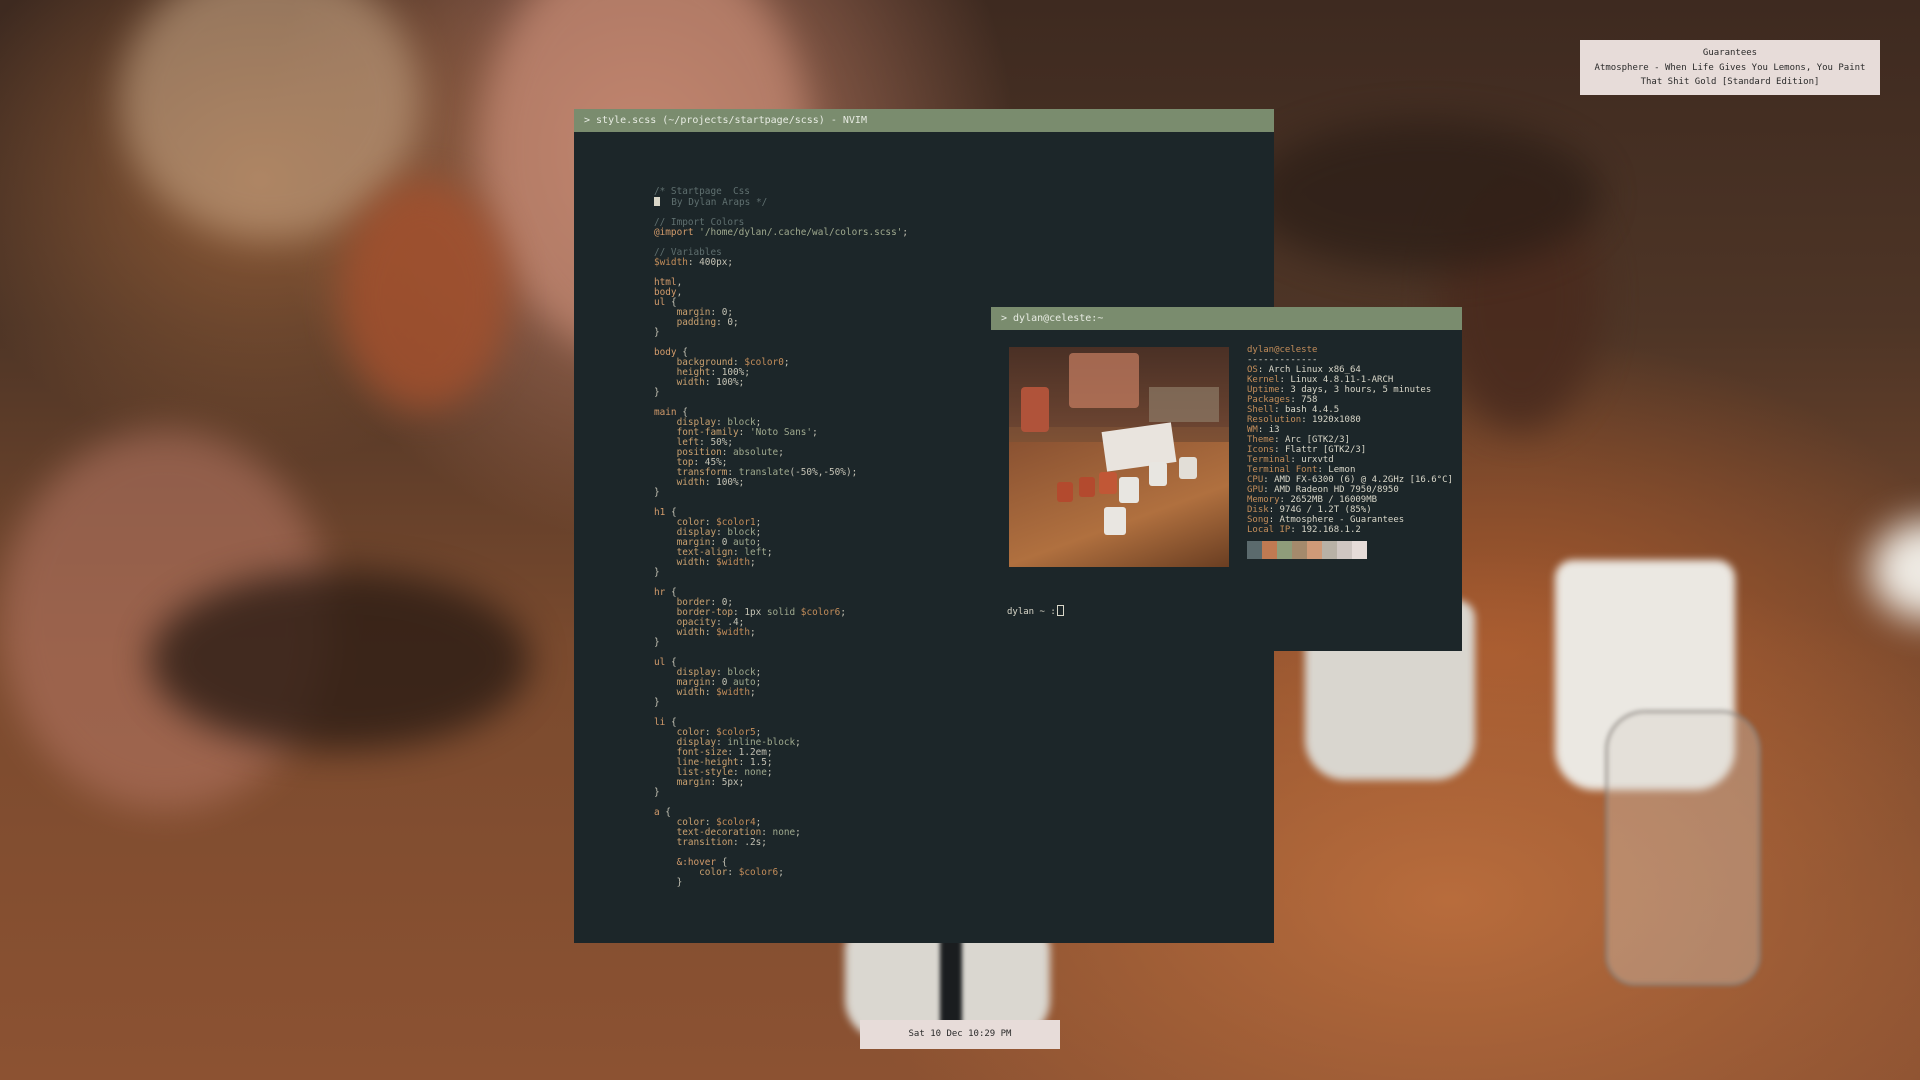 Image resolution: width=1920 pixels, height=1080 pixels. What do you see at coordinates (1255, 490) in the screenshot?
I see `info-key: GPU` at bounding box center [1255, 490].